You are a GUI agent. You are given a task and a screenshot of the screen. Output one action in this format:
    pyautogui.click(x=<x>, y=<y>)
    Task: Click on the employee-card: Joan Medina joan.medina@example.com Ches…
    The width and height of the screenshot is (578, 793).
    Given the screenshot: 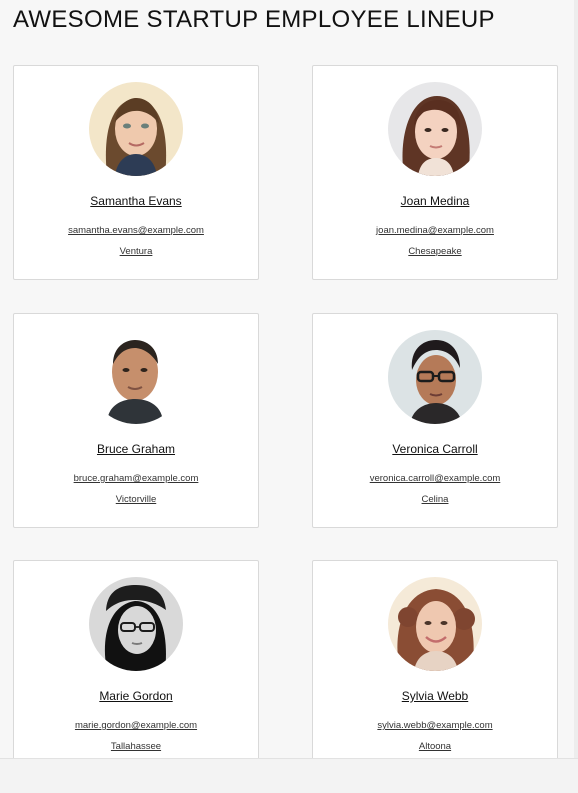 What is the action you would take?
    pyautogui.click(x=435, y=172)
    